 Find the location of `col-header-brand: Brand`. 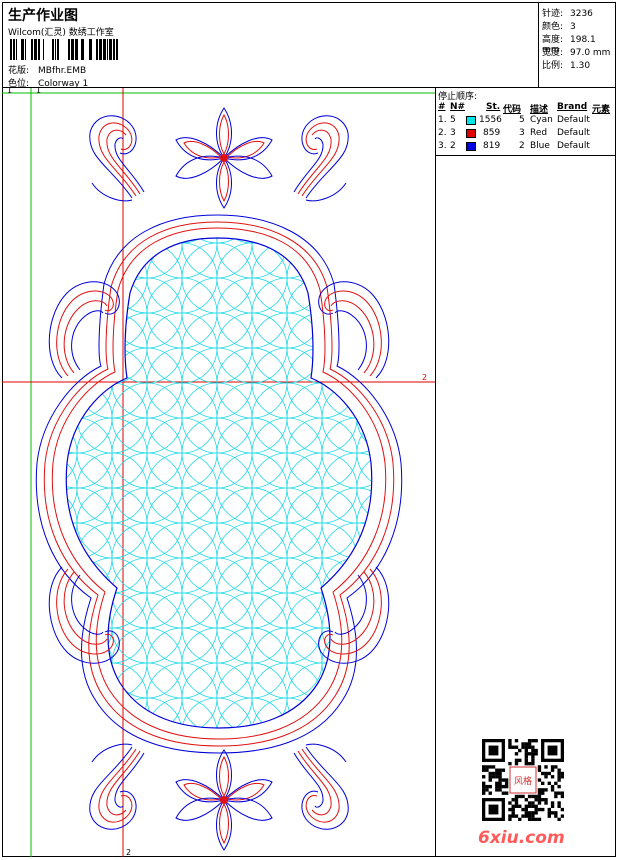

col-header-brand: Brand is located at coordinates (572, 107).